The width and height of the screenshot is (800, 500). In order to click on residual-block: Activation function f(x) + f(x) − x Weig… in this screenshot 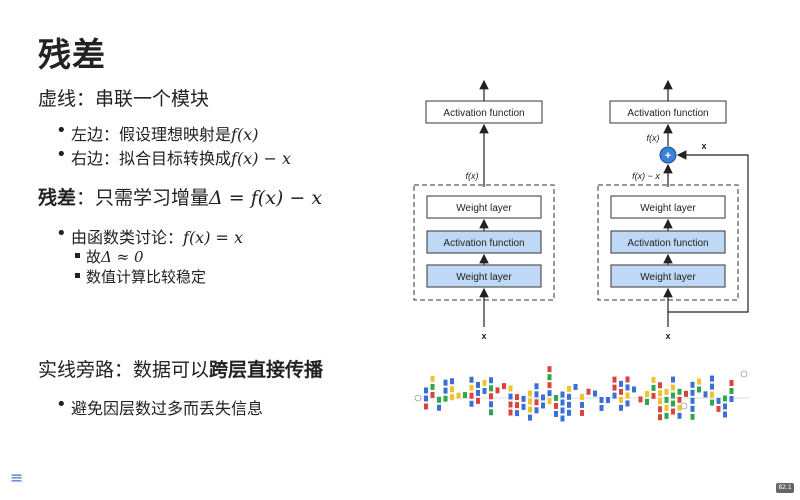, I will do `click(673, 210)`.